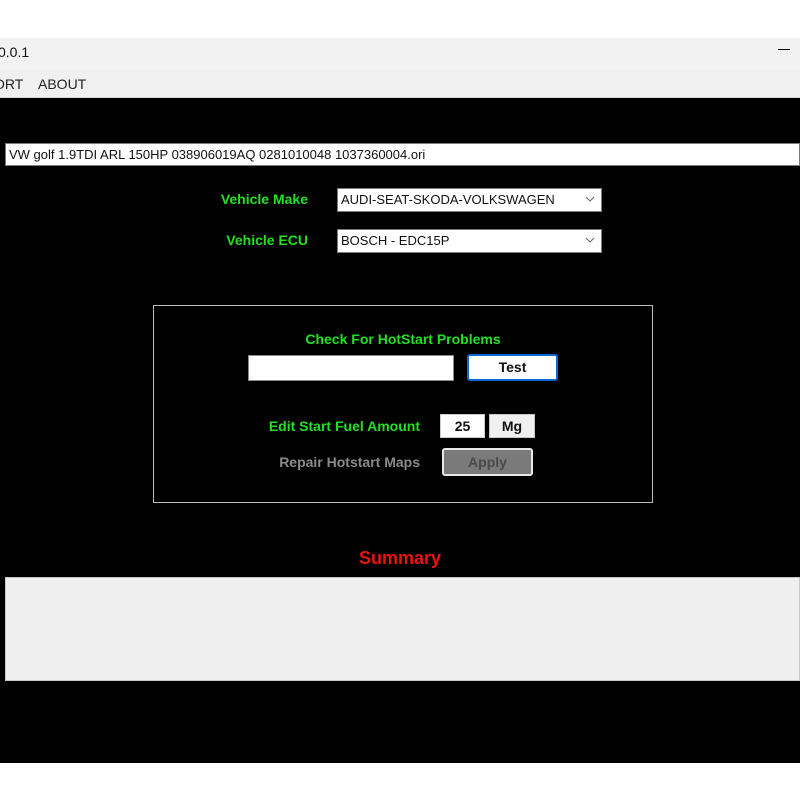  I want to click on summary-textbox, so click(402, 629).